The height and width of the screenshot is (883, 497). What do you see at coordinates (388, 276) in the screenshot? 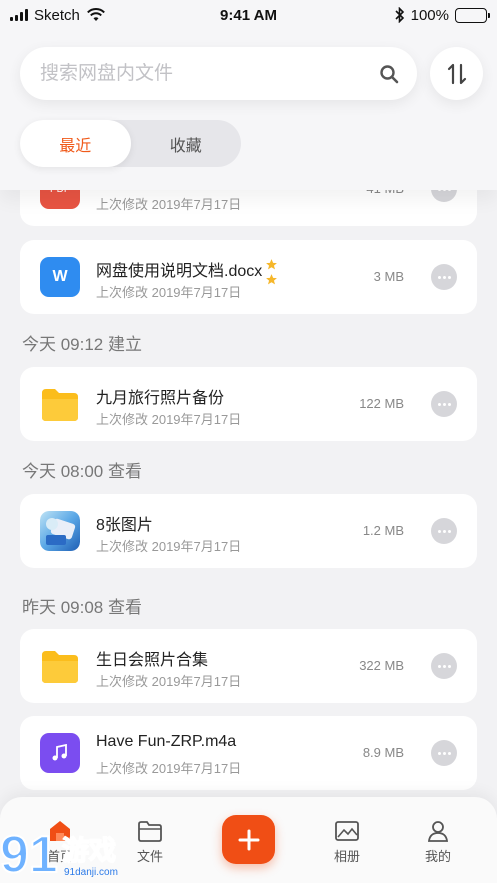
I see `file-size: 3 MB` at bounding box center [388, 276].